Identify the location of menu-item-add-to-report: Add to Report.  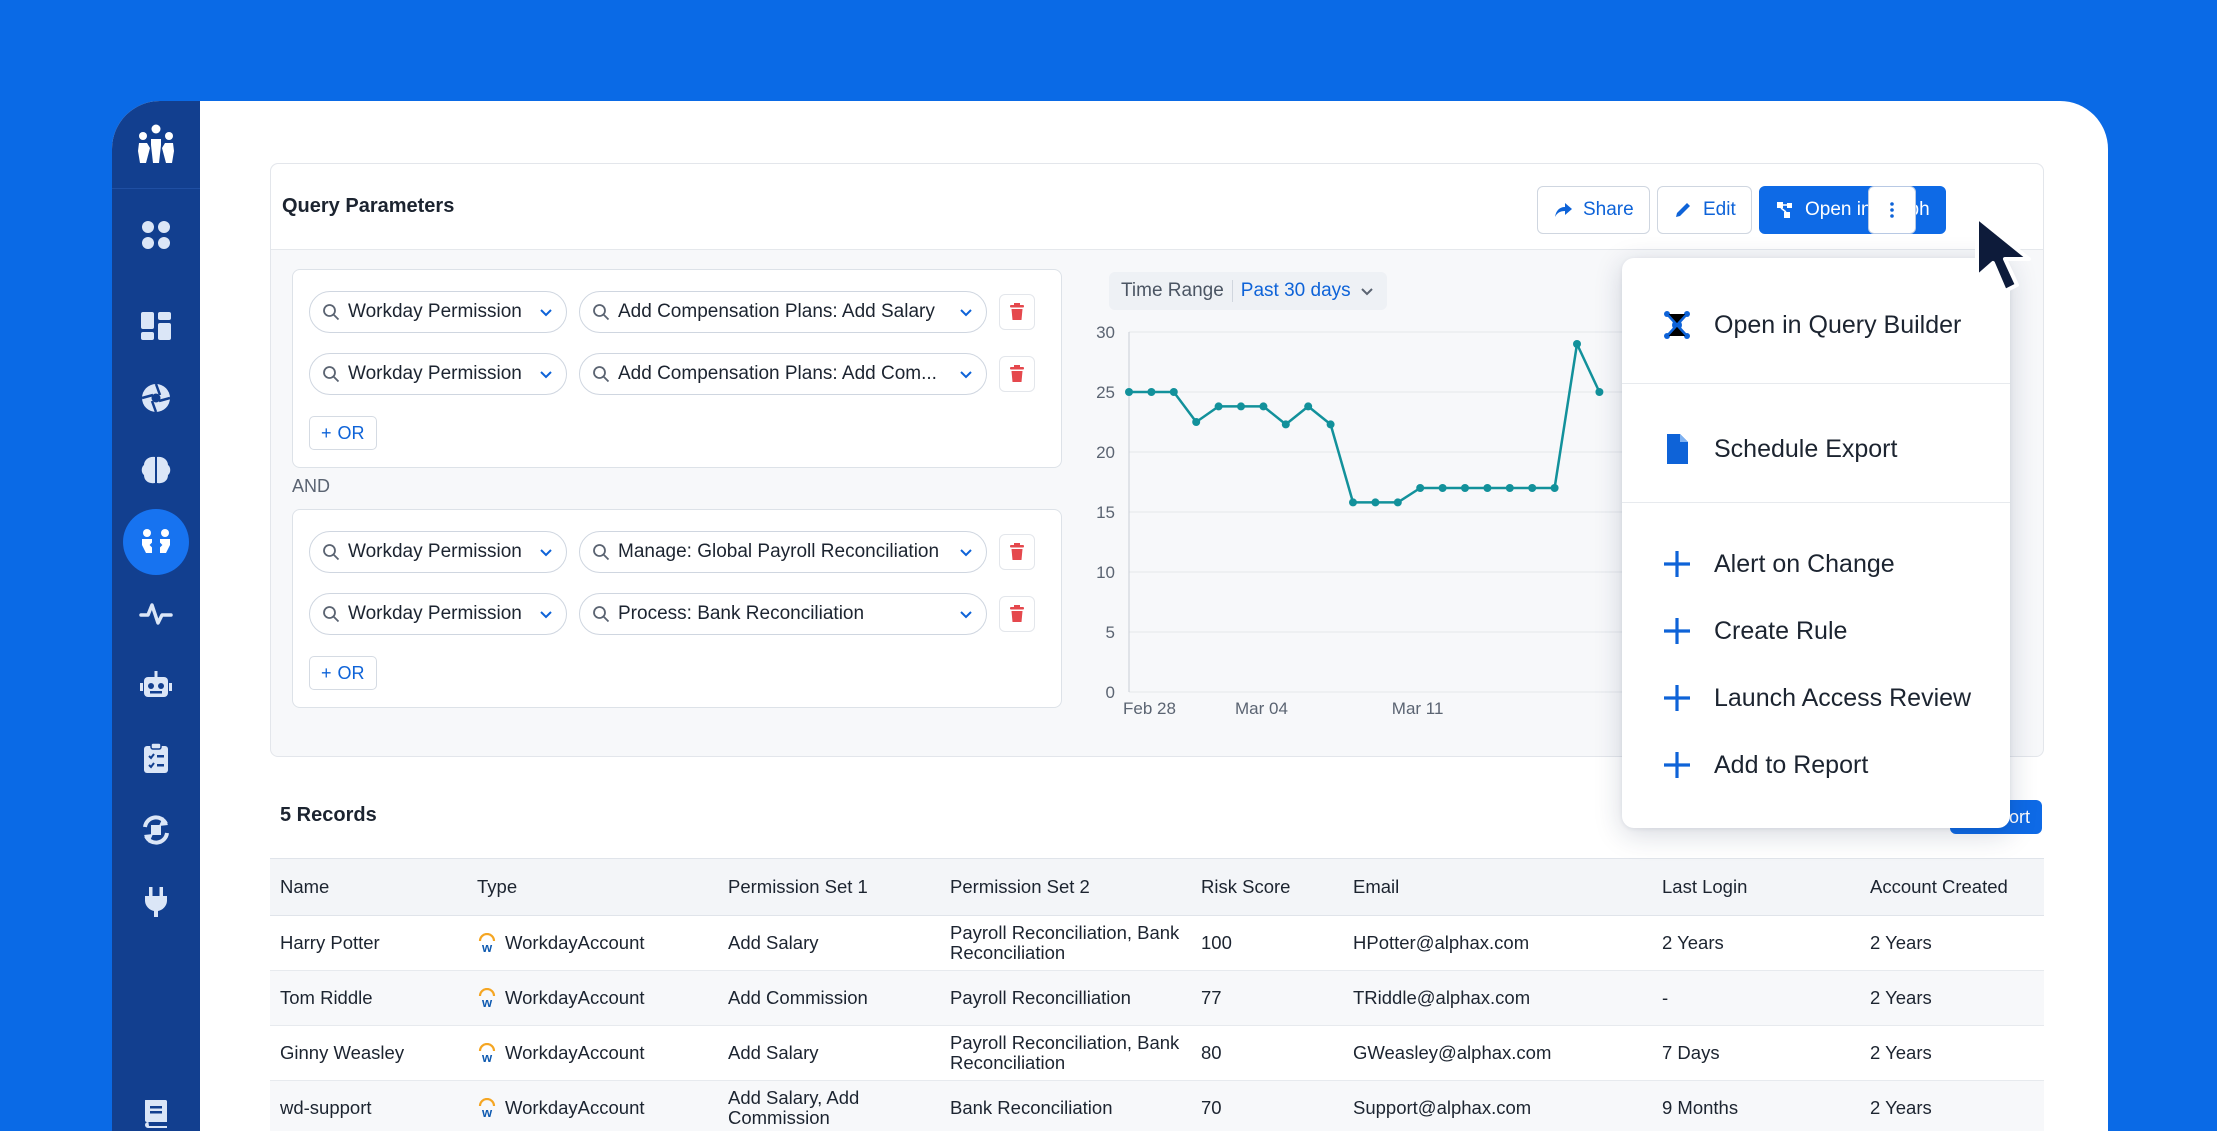
(1764, 765).